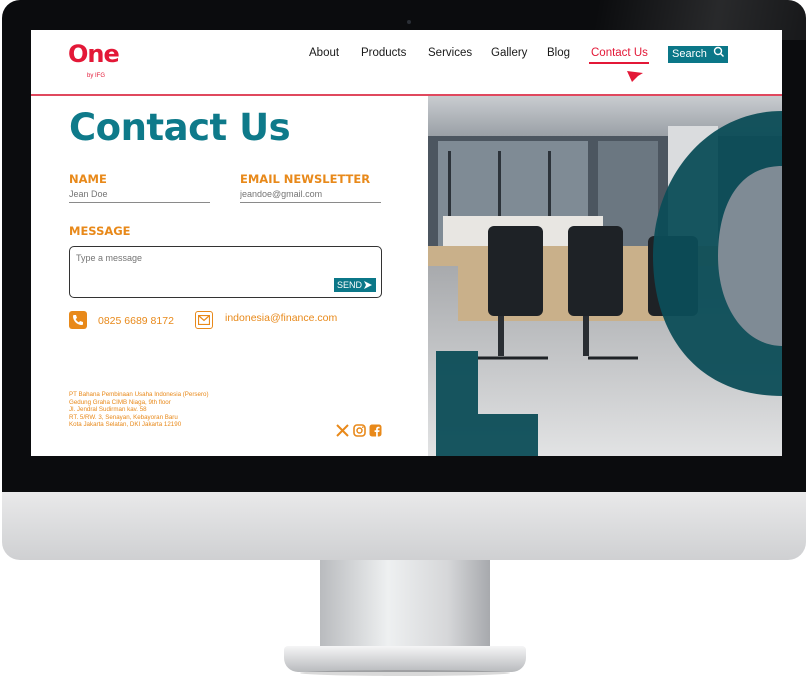 The image size is (809, 677). What do you see at coordinates (409, 22) in the screenshot?
I see `camera-icon` at bounding box center [409, 22].